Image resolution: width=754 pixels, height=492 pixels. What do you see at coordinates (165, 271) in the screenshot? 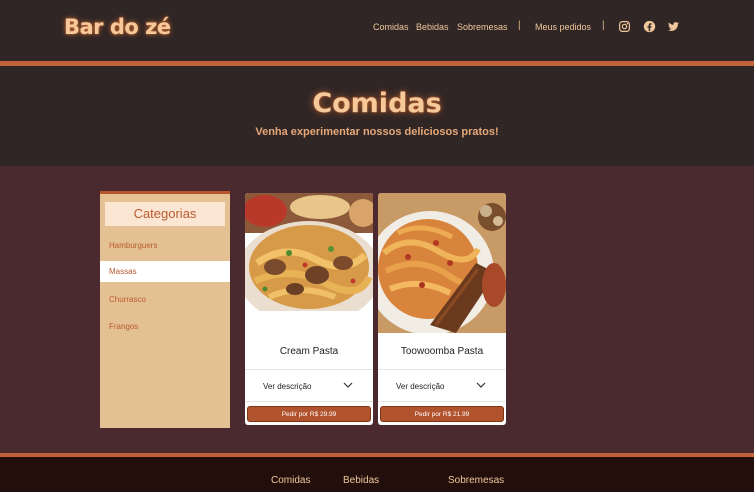
I see `category-item-massas: Massas` at bounding box center [165, 271].